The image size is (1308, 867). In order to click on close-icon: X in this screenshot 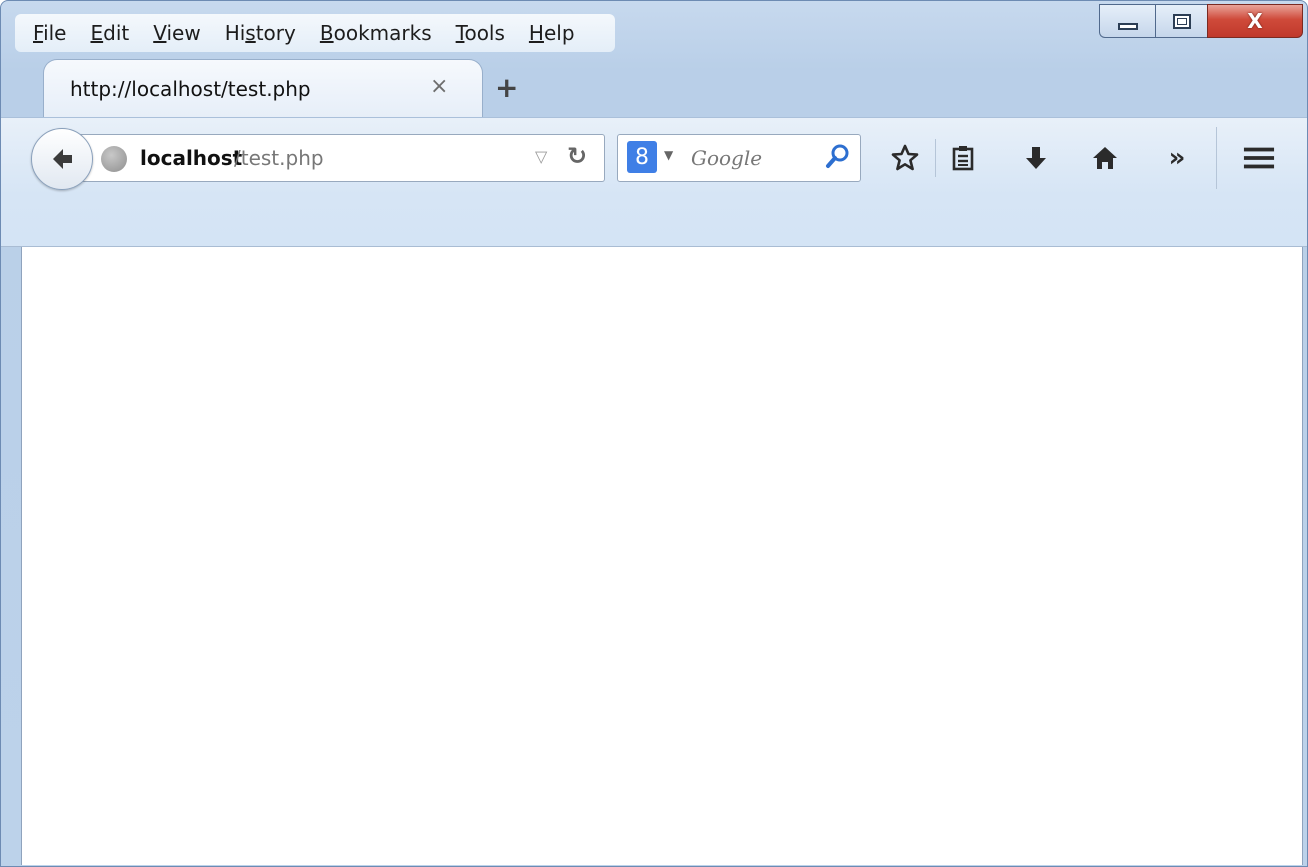, I will do `click(1255, 21)`.